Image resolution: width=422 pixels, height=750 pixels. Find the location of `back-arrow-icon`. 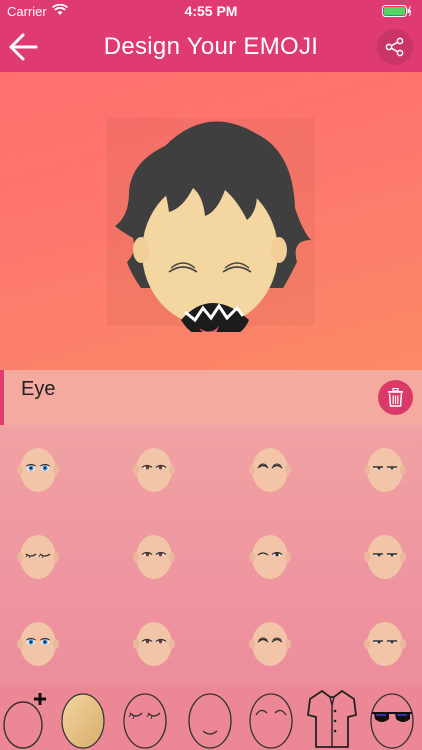

back-arrow-icon is located at coordinates (24, 47).